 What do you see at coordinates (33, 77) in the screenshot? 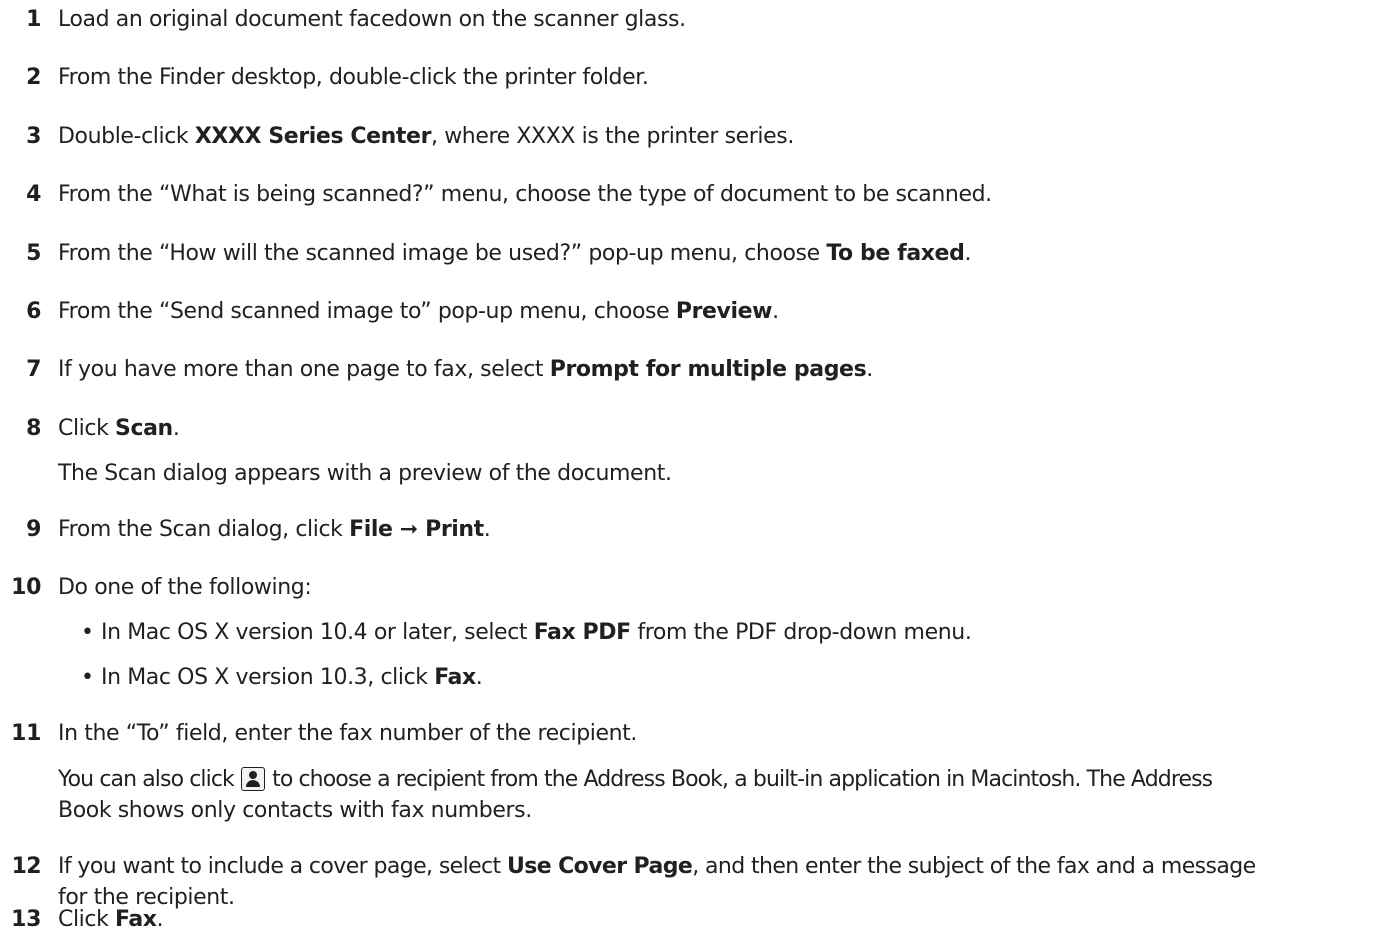
I see `step-number: 2` at bounding box center [33, 77].